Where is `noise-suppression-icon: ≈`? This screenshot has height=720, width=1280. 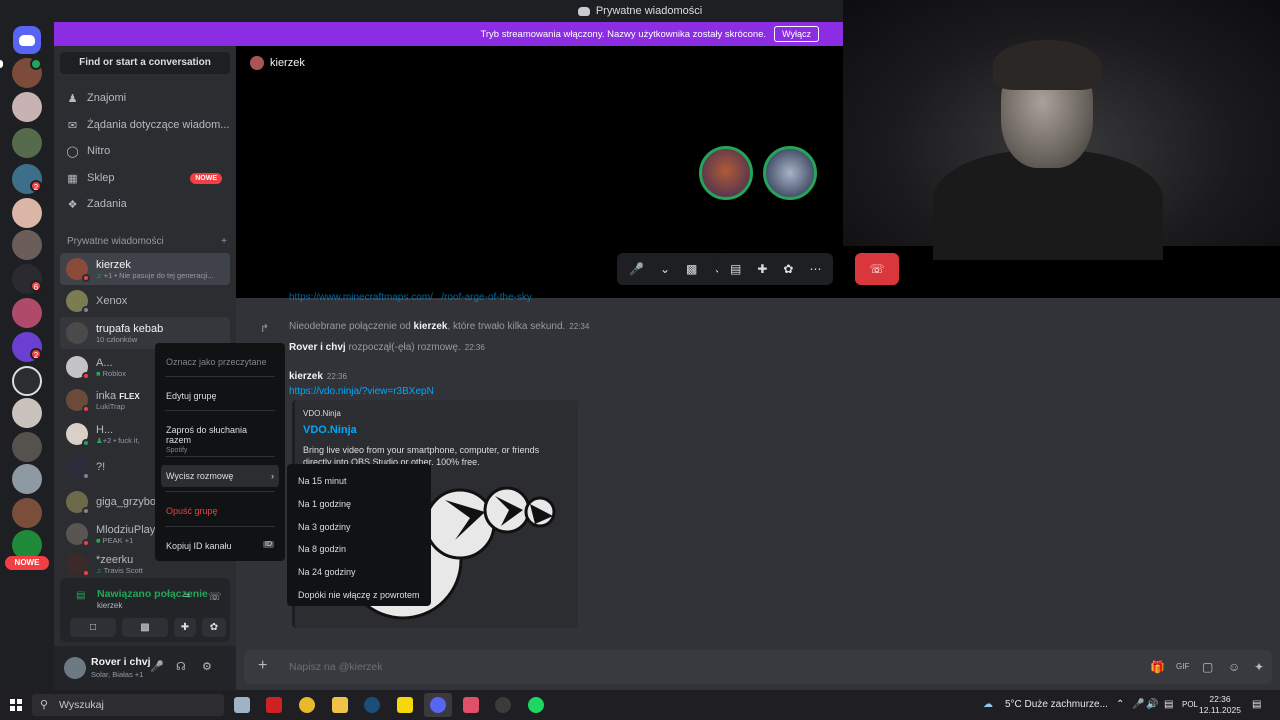 noise-suppression-icon: ≈ is located at coordinates (187, 596).